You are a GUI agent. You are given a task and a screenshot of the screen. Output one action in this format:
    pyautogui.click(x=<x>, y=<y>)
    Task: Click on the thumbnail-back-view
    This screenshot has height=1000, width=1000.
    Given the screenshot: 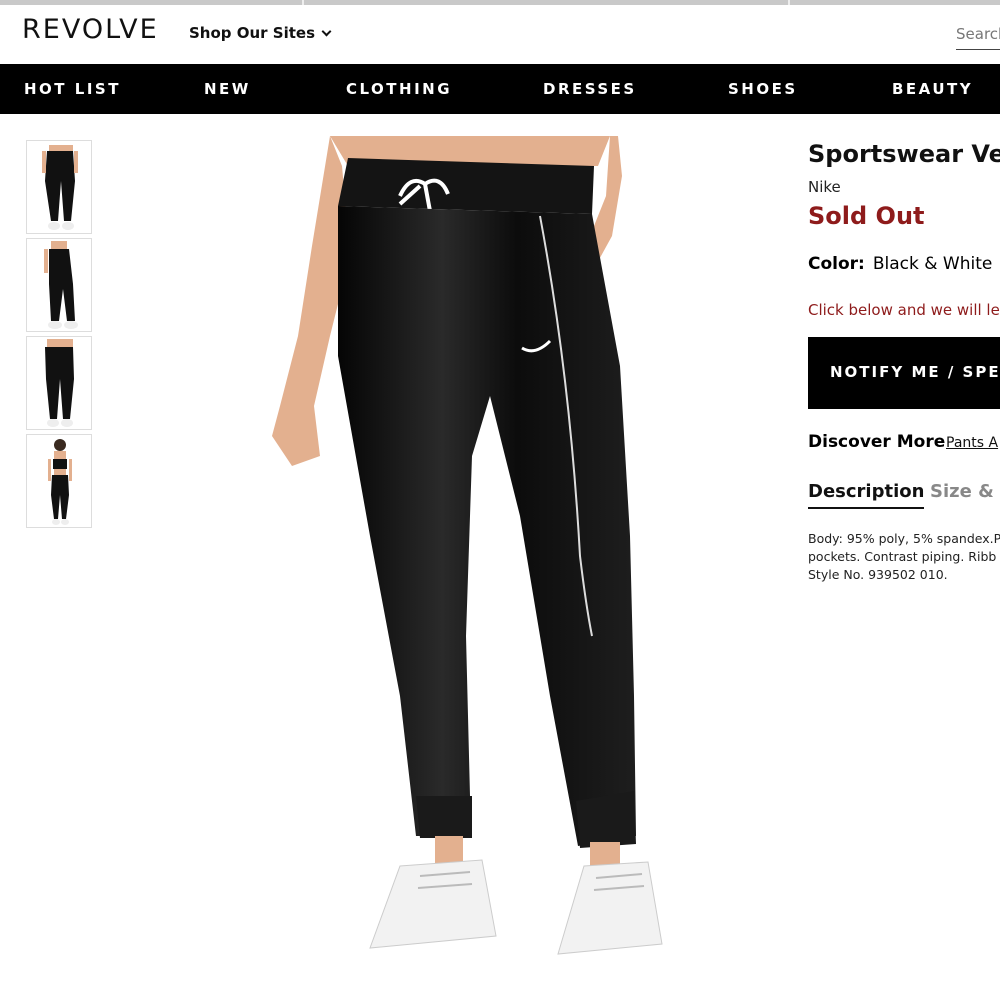 What is the action you would take?
    pyautogui.click(x=59, y=383)
    